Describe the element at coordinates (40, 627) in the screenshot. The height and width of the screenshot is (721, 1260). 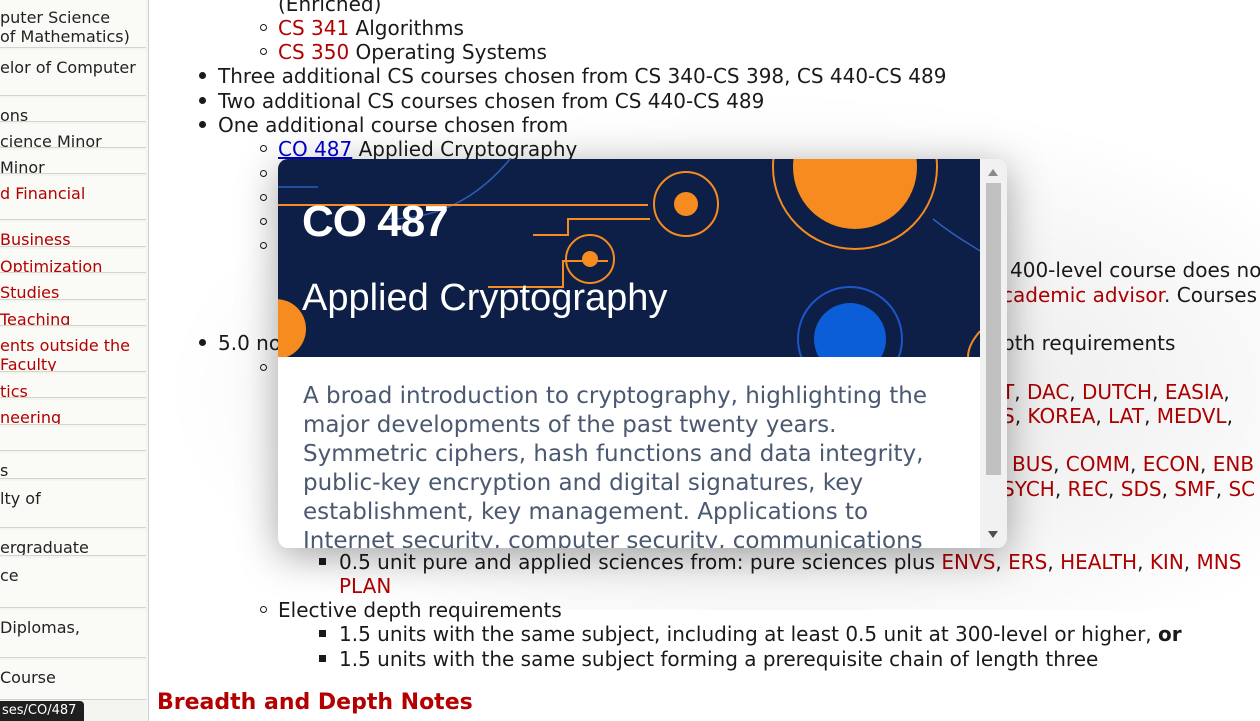
I see `sidebar-item-label: Diplomas,` at that location.